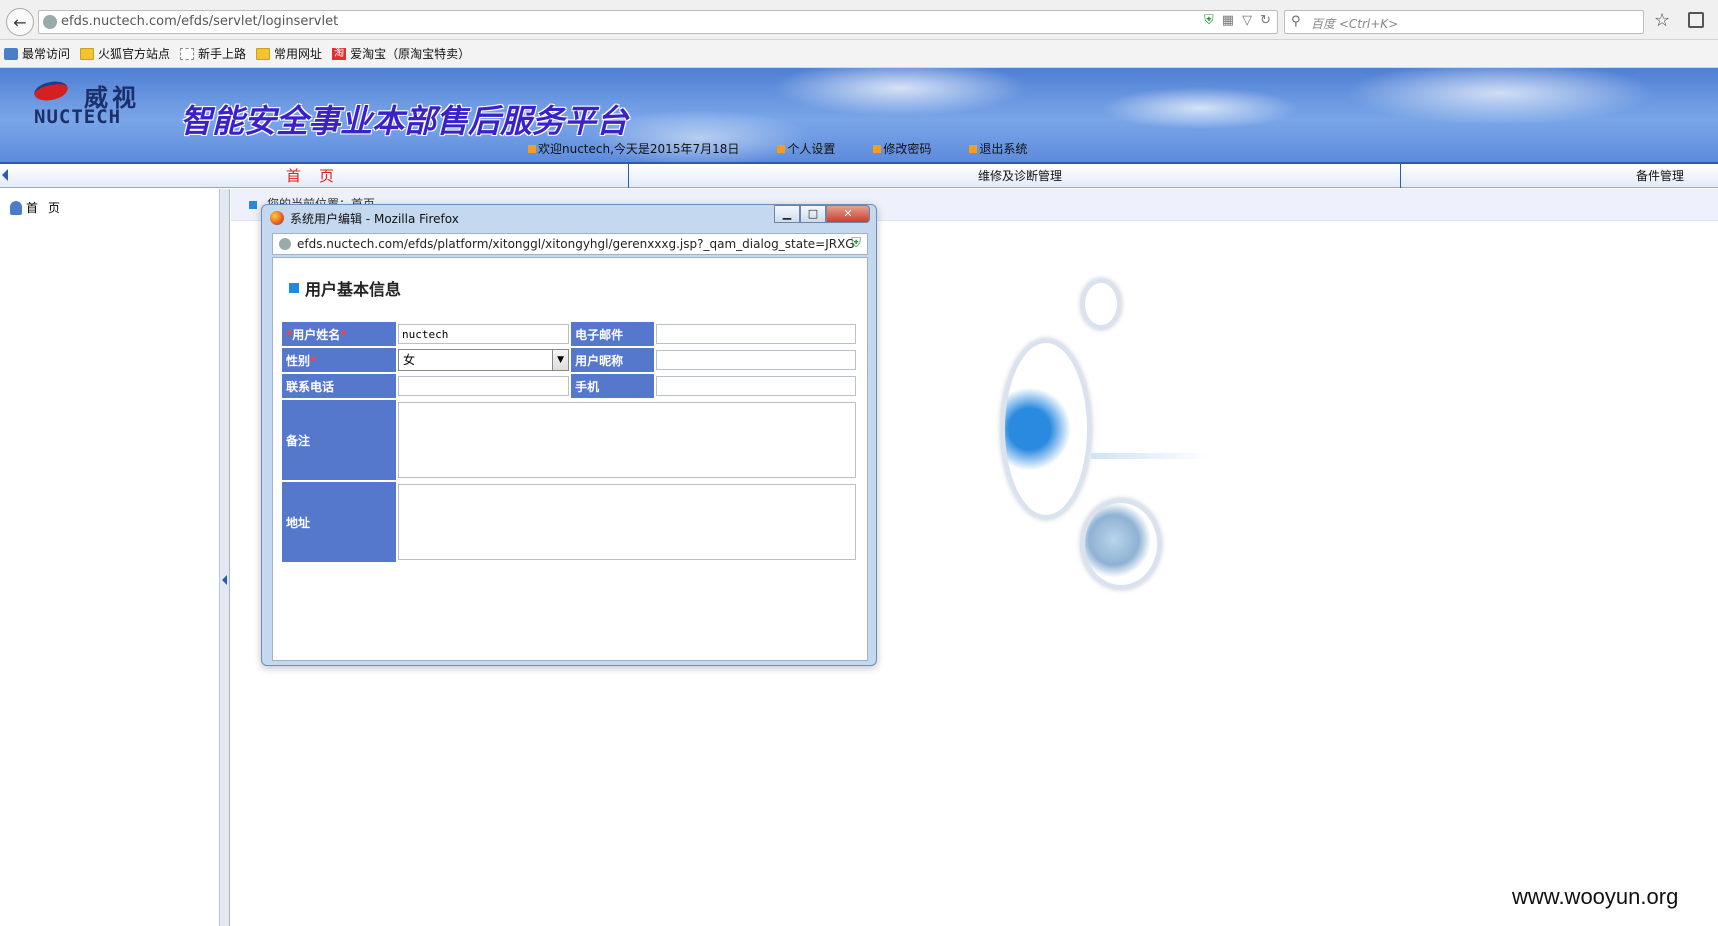 This screenshot has height=926, width=1718. I want to click on back-button: ←, so click(20, 22).